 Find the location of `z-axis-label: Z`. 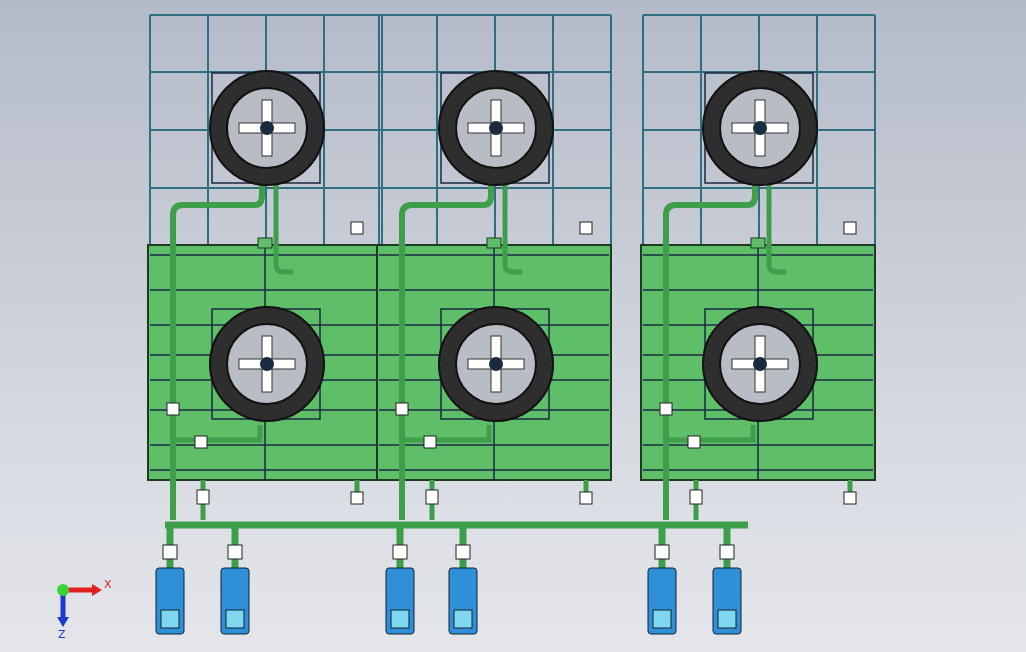

z-axis-label: Z is located at coordinates (62, 634).